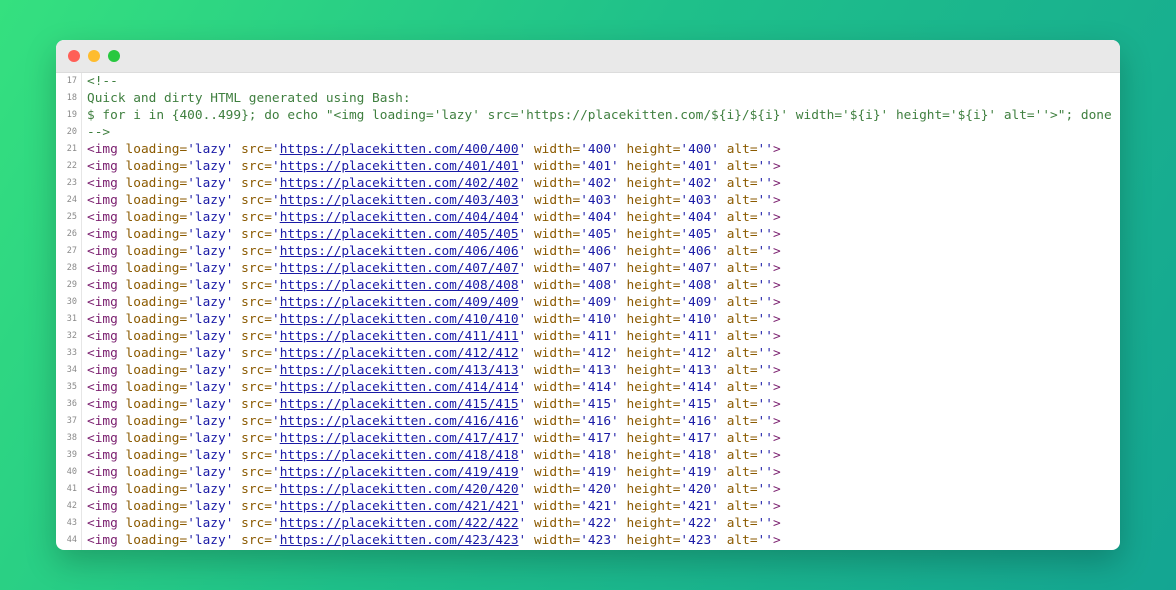 The width and height of the screenshot is (1176, 590). I want to click on line-number: 40, so click(69, 472).